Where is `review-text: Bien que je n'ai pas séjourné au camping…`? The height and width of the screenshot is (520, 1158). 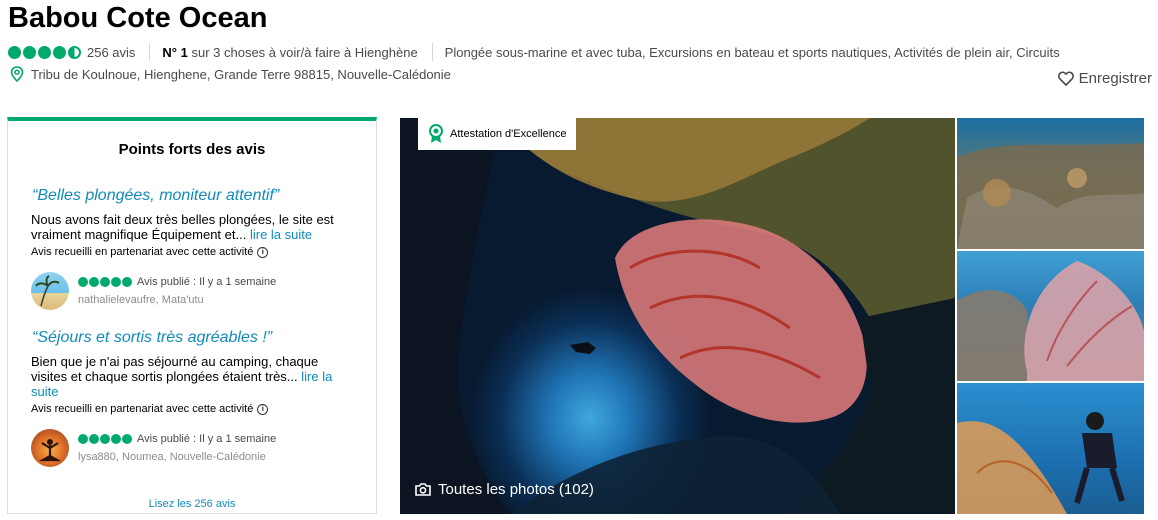
review-text: Bien que je n'ai pas séjourné au camping… is located at coordinates (175, 369).